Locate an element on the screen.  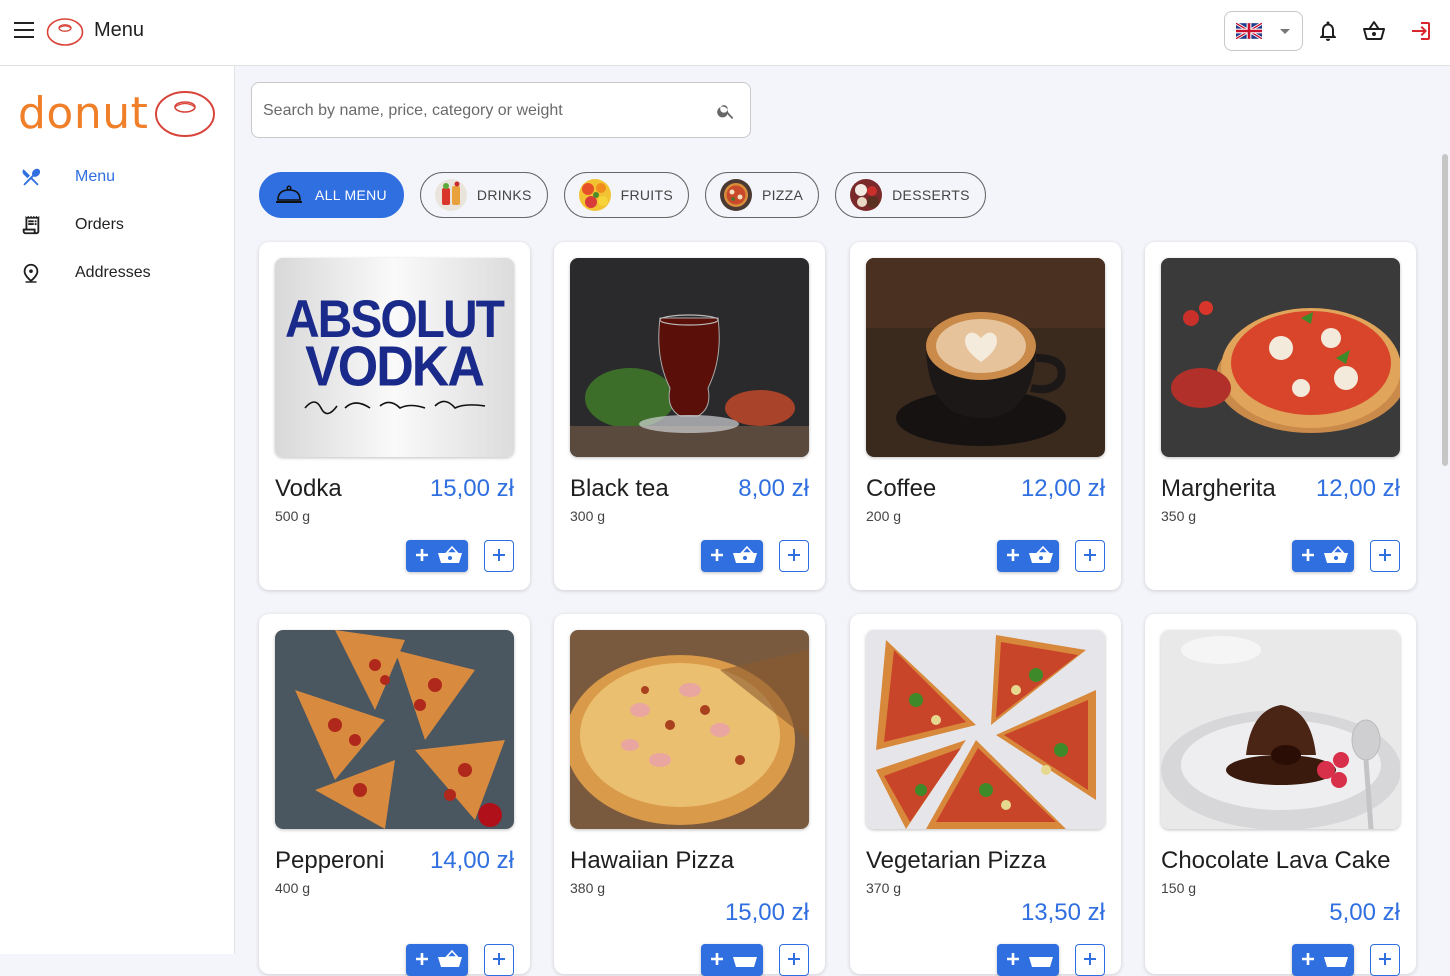
desserts-thumbnail is located at coordinates (866, 195).